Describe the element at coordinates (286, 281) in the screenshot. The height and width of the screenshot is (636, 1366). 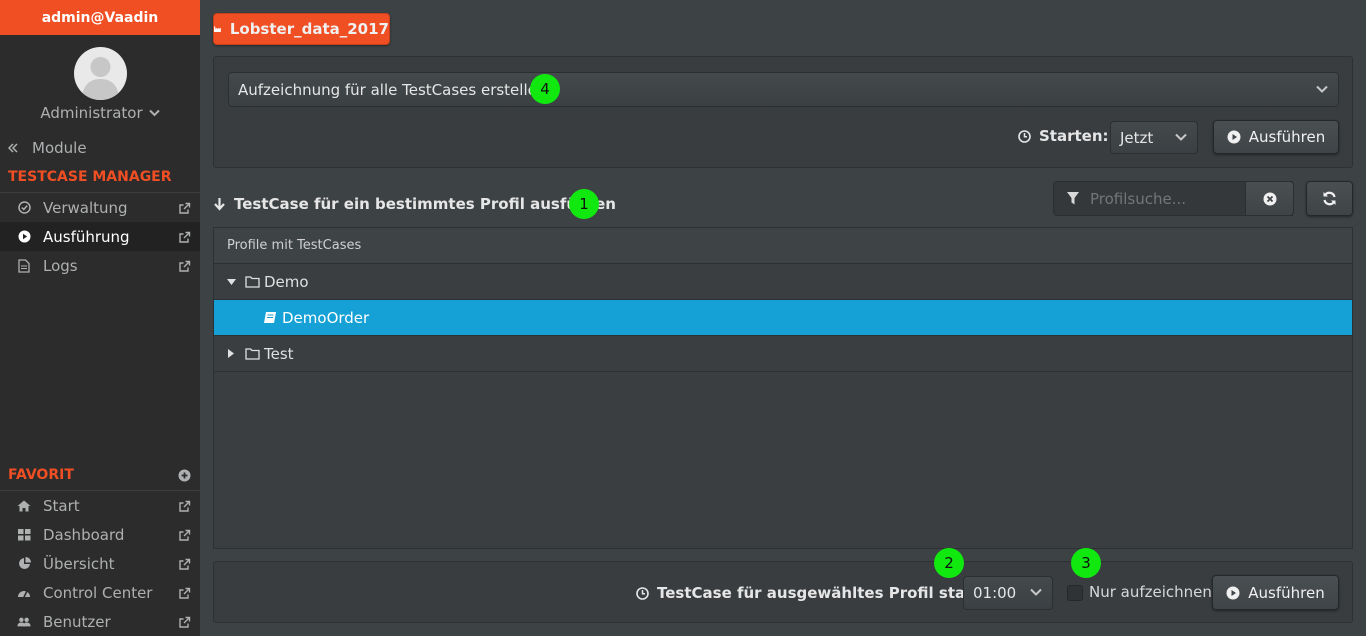
I see `tree-row-label: Demo` at that location.